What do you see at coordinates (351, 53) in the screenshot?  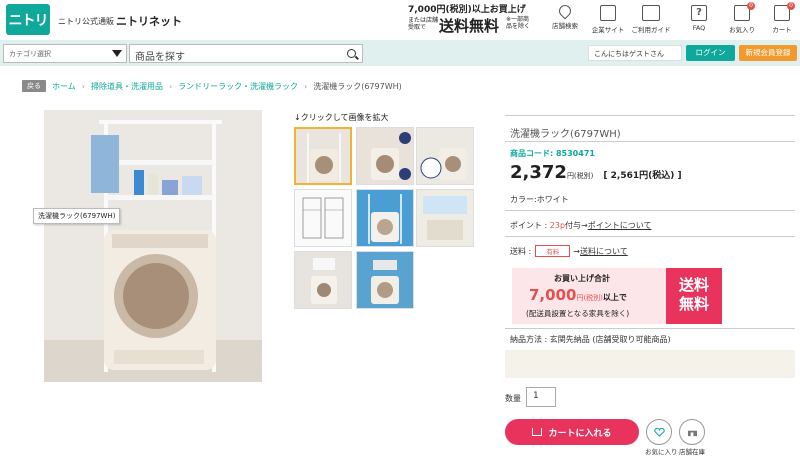 I see `search-icon` at bounding box center [351, 53].